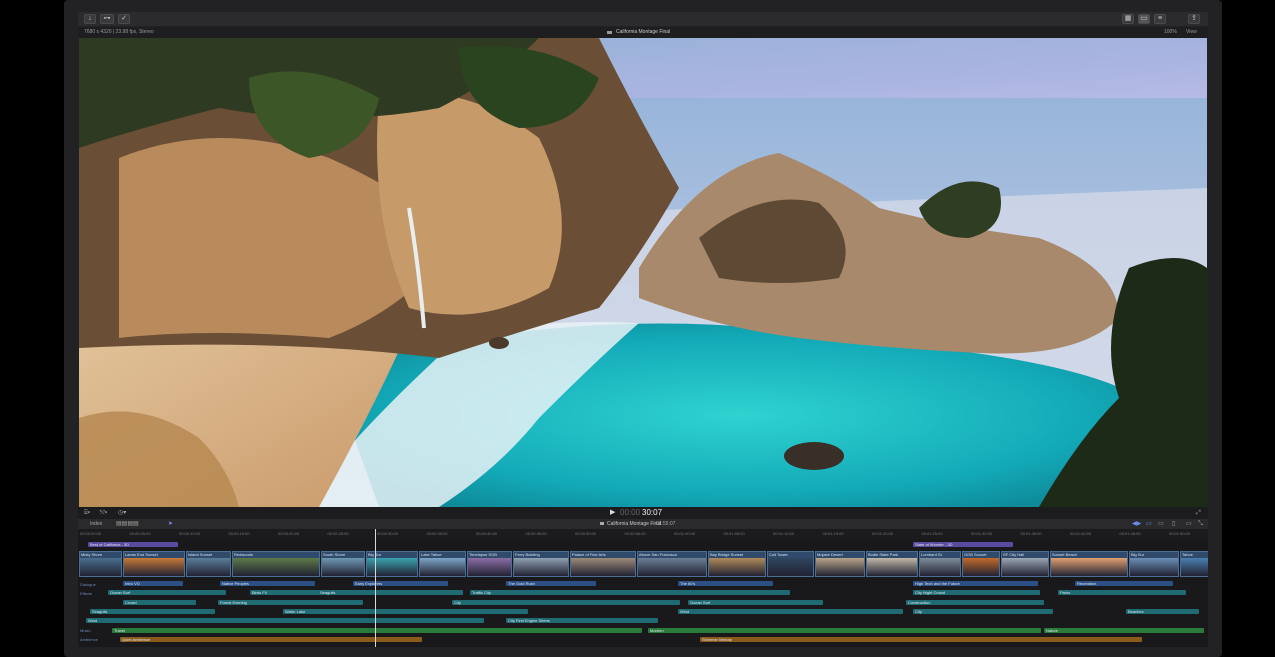 The image size is (1275, 657). I want to click on fullscreen-icon: ⤢, so click(1198, 513).